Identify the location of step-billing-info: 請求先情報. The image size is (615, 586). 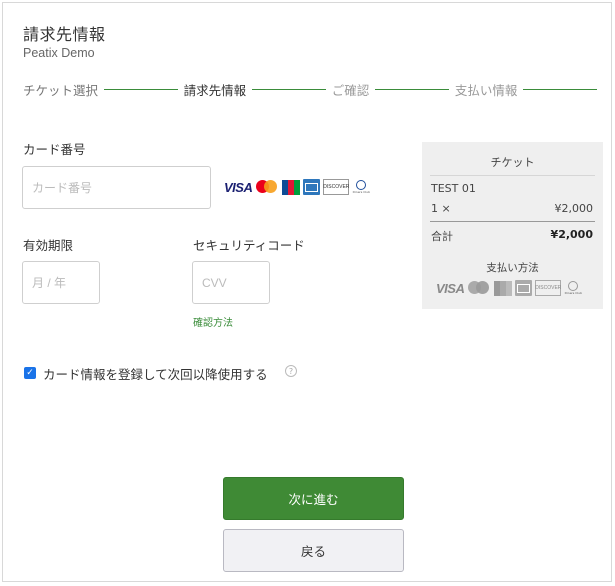
(215, 90).